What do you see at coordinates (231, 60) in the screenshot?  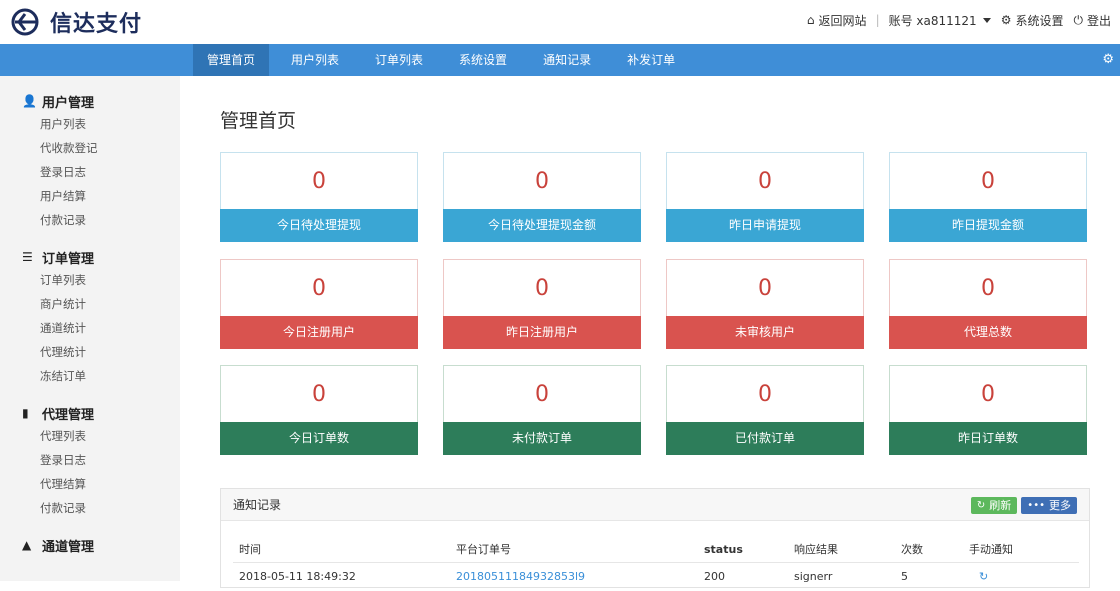 I see `nav-item-0: 管理首页` at bounding box center [231, 60].